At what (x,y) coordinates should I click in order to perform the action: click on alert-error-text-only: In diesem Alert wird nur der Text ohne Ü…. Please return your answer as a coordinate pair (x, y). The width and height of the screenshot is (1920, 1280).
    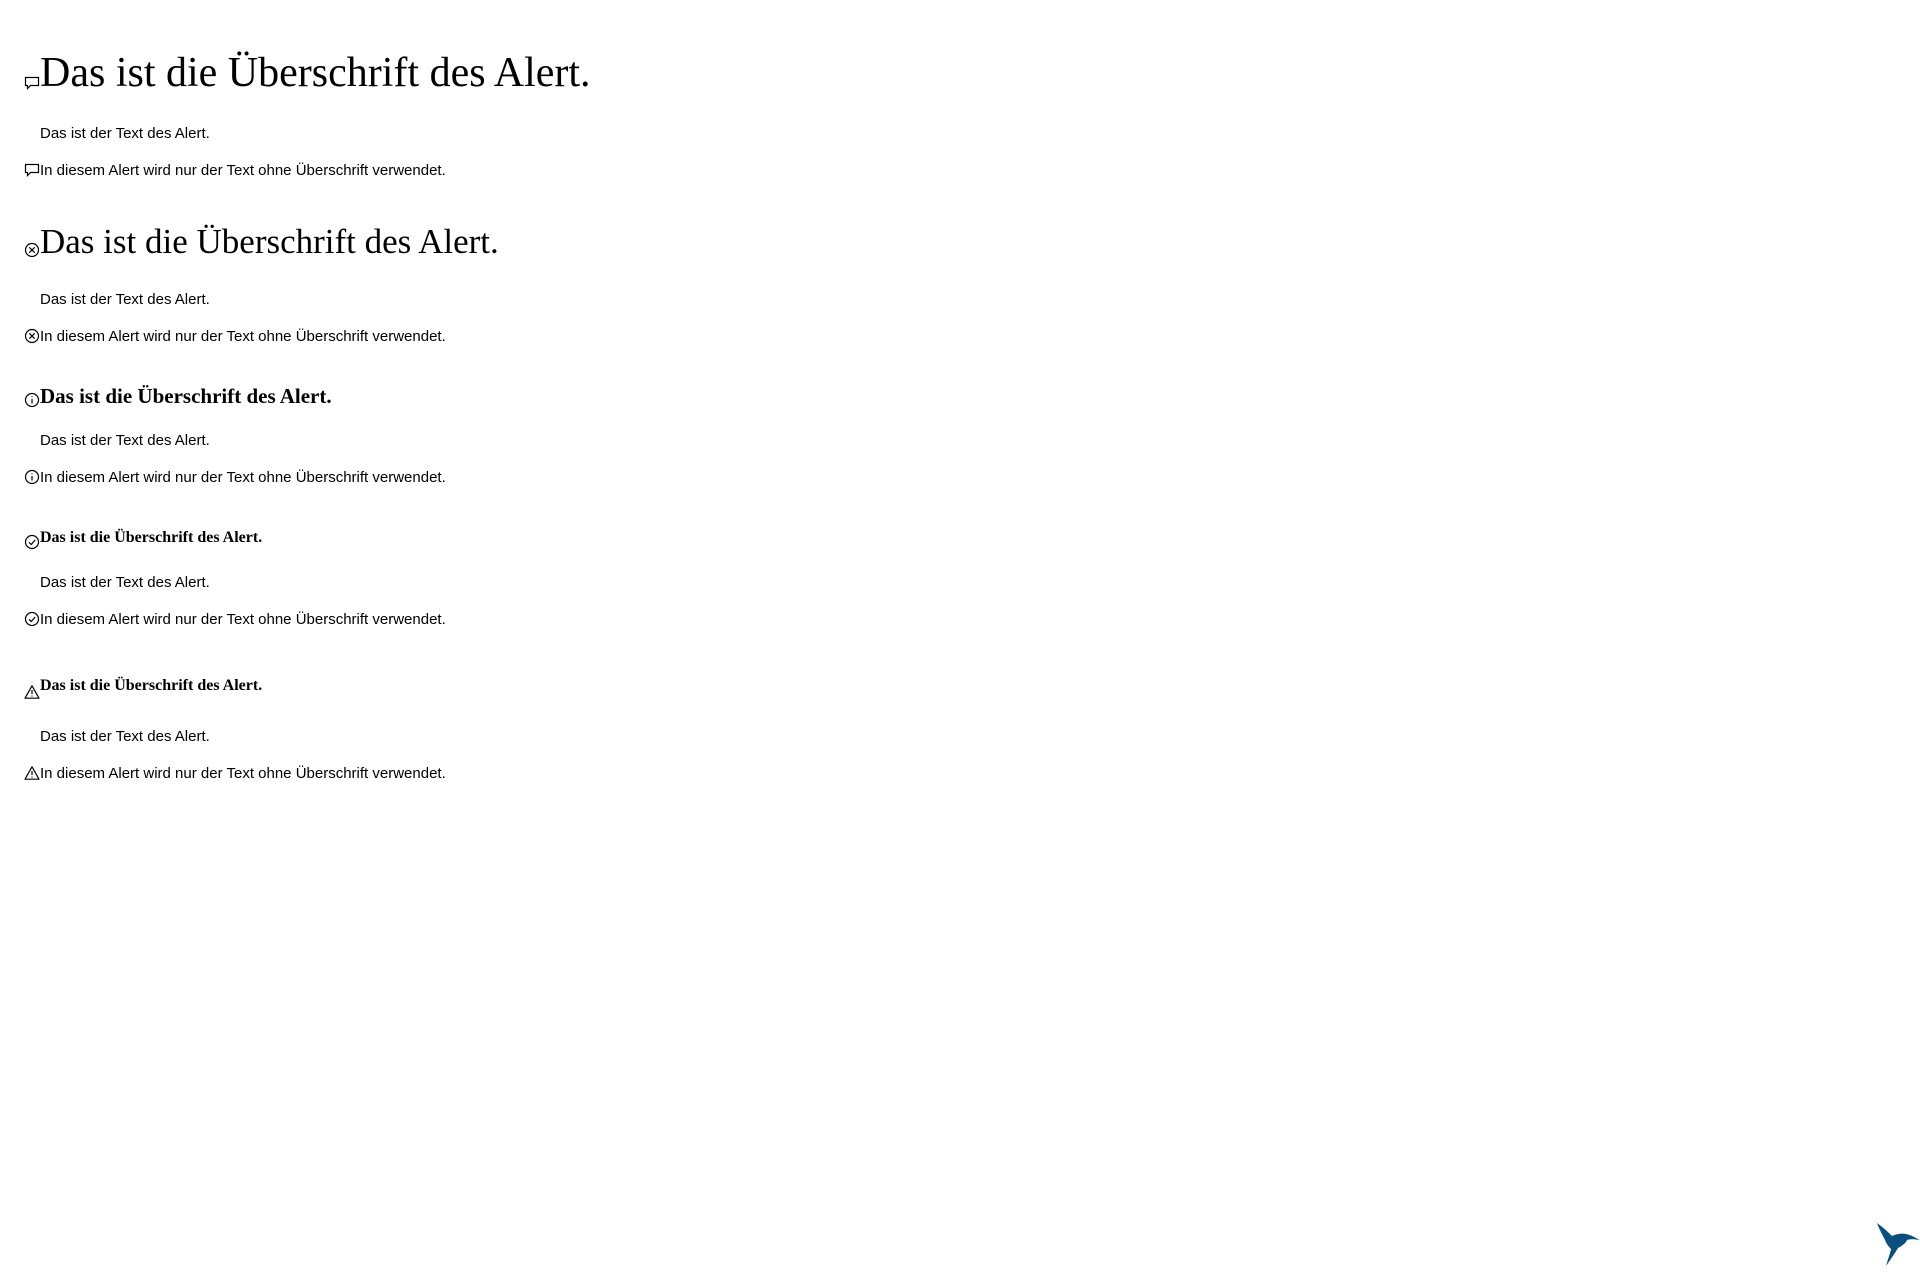
    Looking at the image, I should click on (235, 336).